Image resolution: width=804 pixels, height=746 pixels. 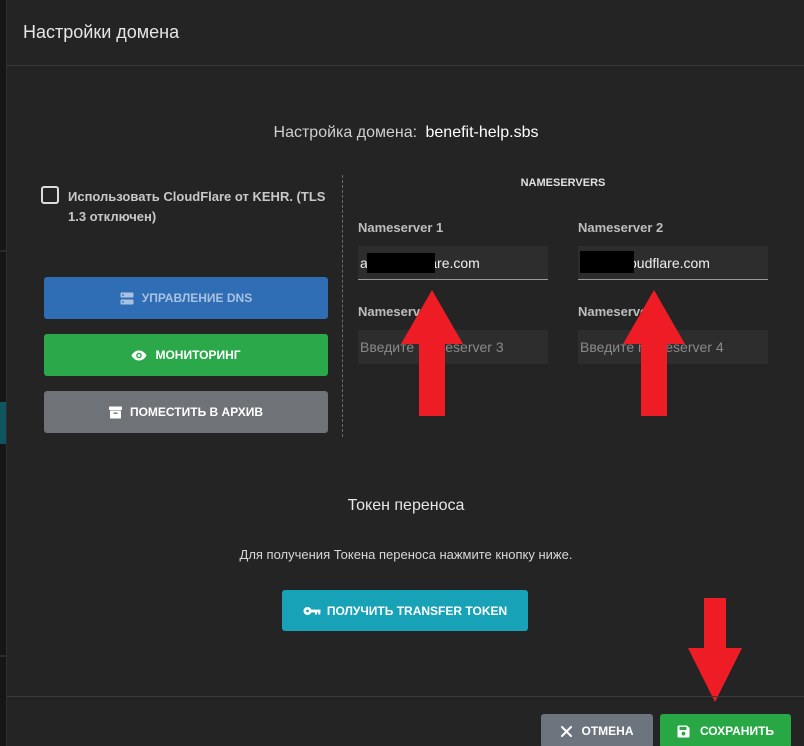 I want to click on save-button: СОХРАНИТЬ, so click(x=725, y=730).